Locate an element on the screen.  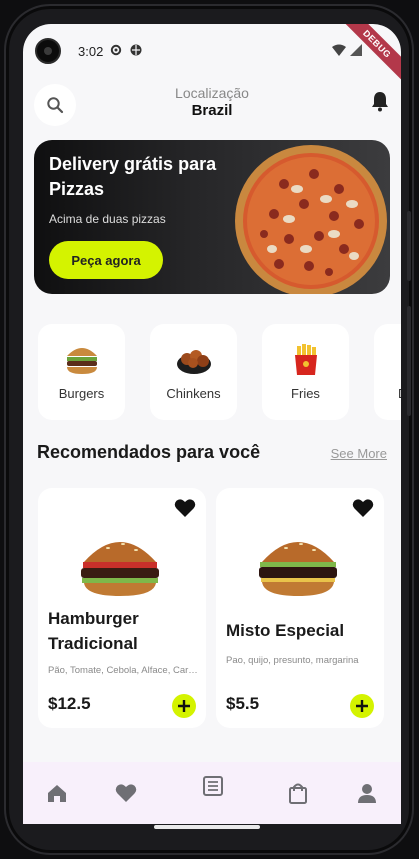
product-description: Pao, quijo, presunto, margarina is located at coordinates (292, 660).